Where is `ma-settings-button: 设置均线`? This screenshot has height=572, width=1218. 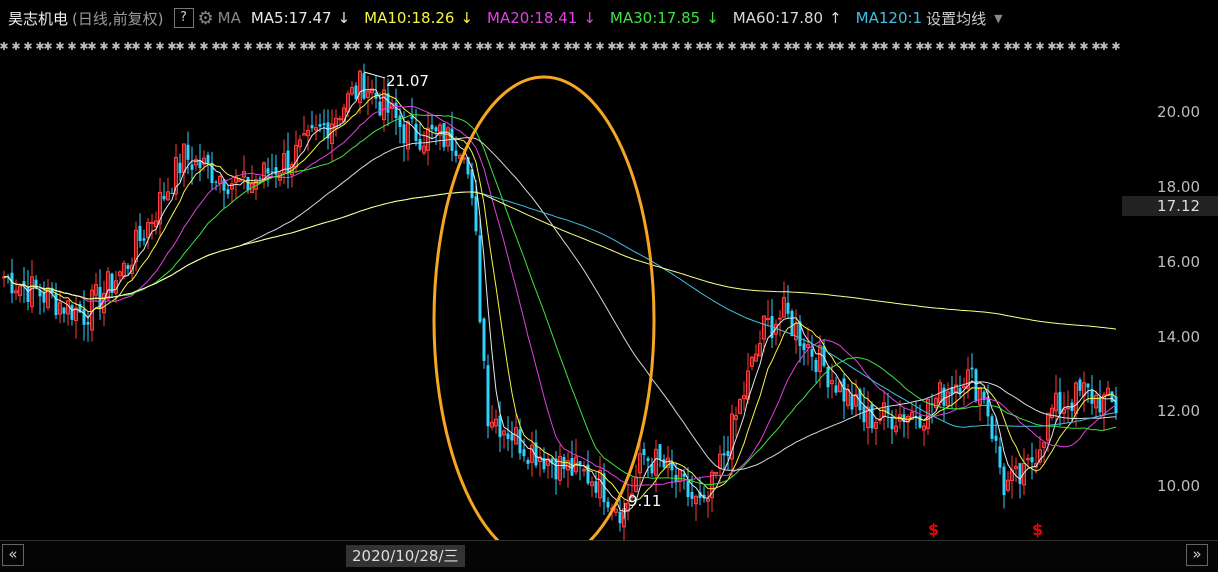 ma-settings-button: 设置均线 is located at coordinates (956, 18).